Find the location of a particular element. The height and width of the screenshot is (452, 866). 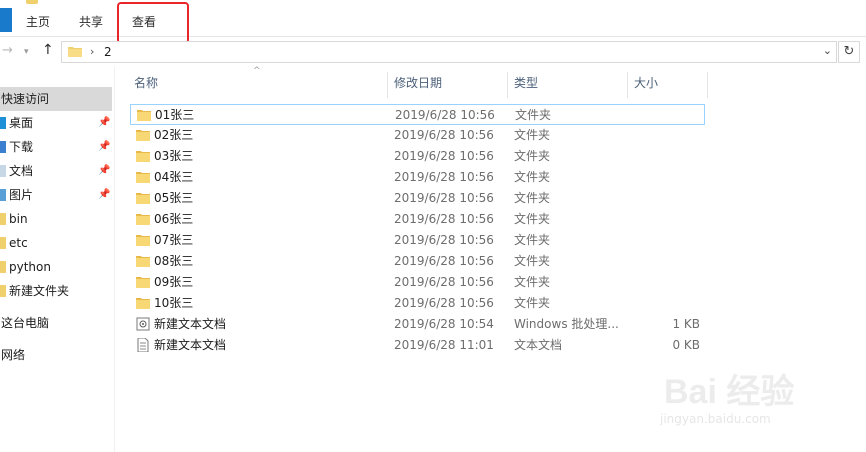

tab-share: 共享 is located at coordinates (91, 21).